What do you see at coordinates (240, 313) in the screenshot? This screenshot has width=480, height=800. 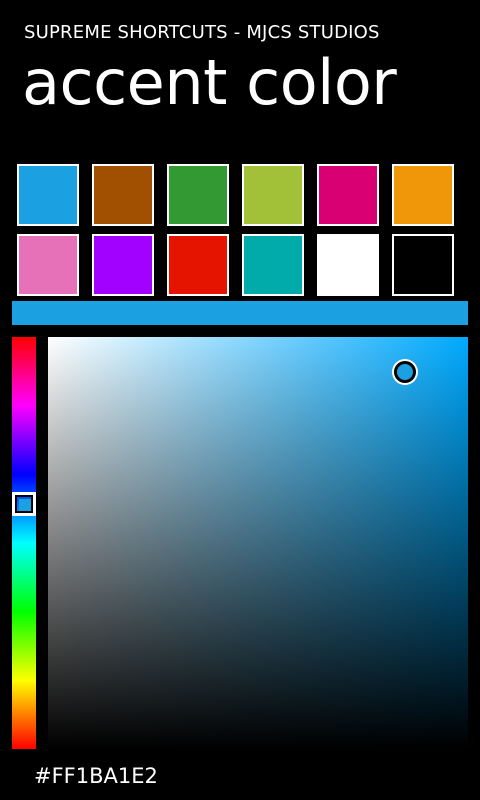 I see `color-preview-bar` at bounding box center [240, 313].